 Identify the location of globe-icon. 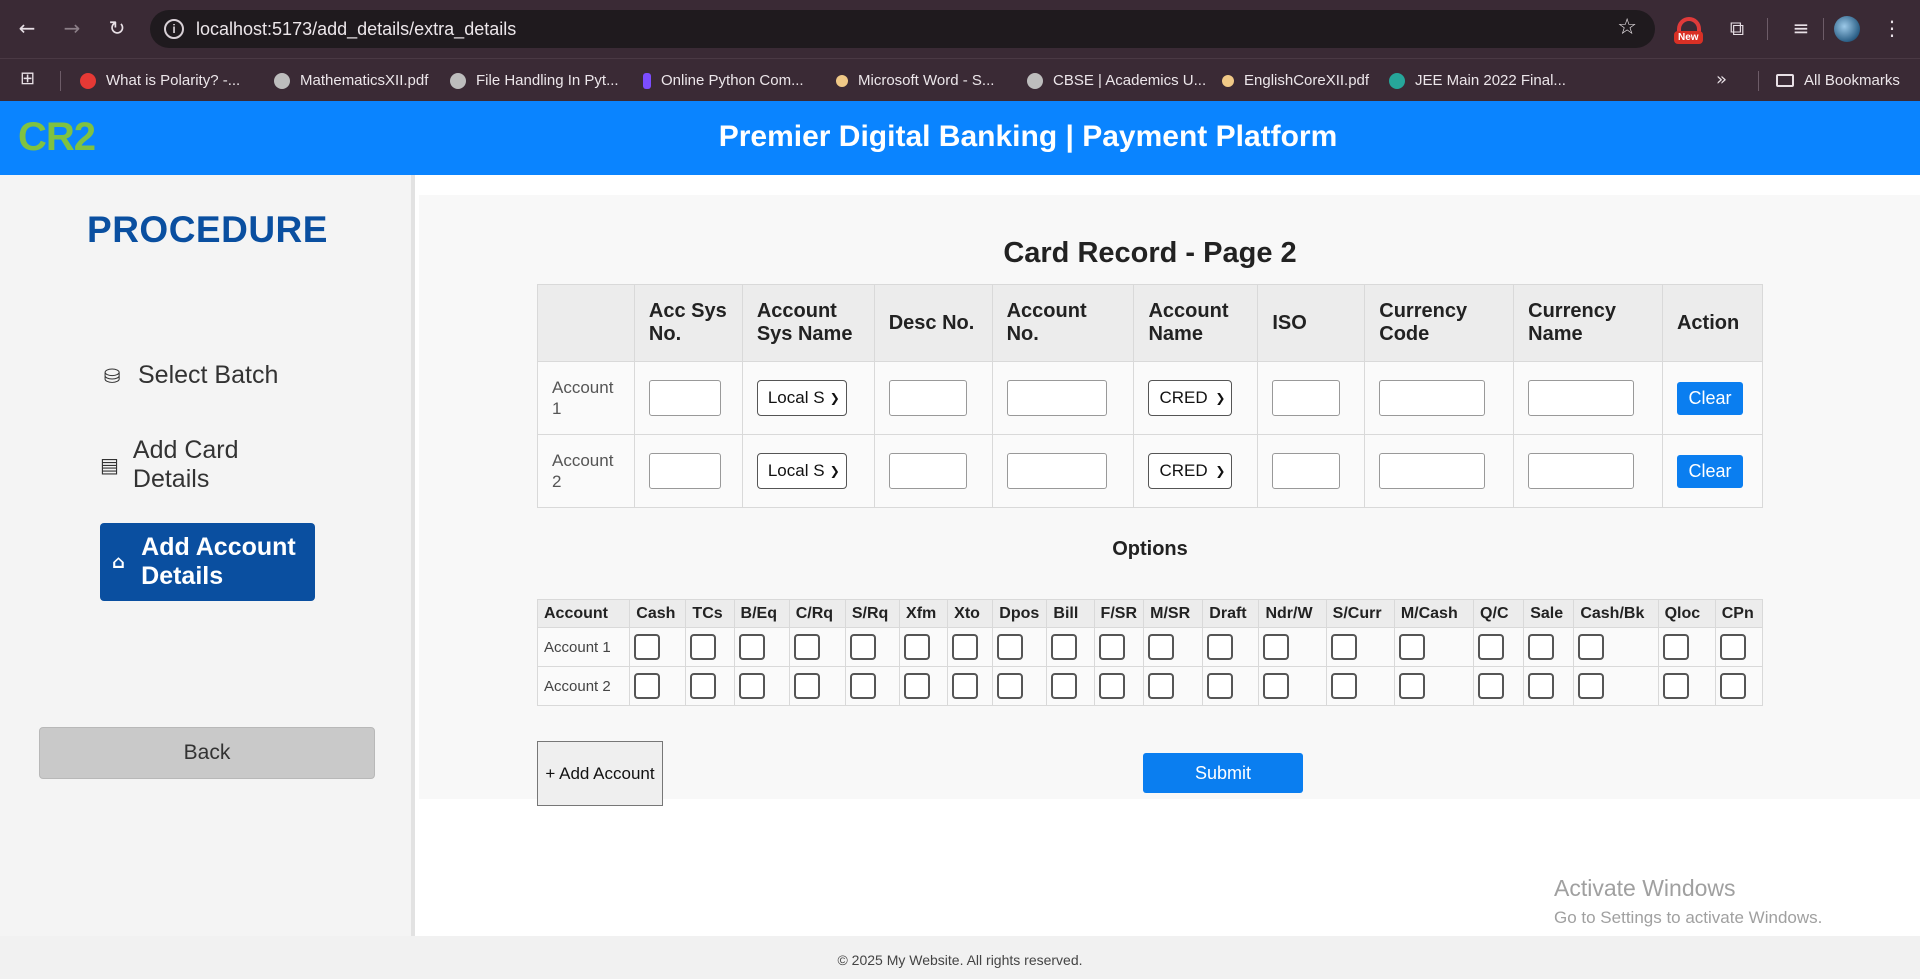
(282, 80).